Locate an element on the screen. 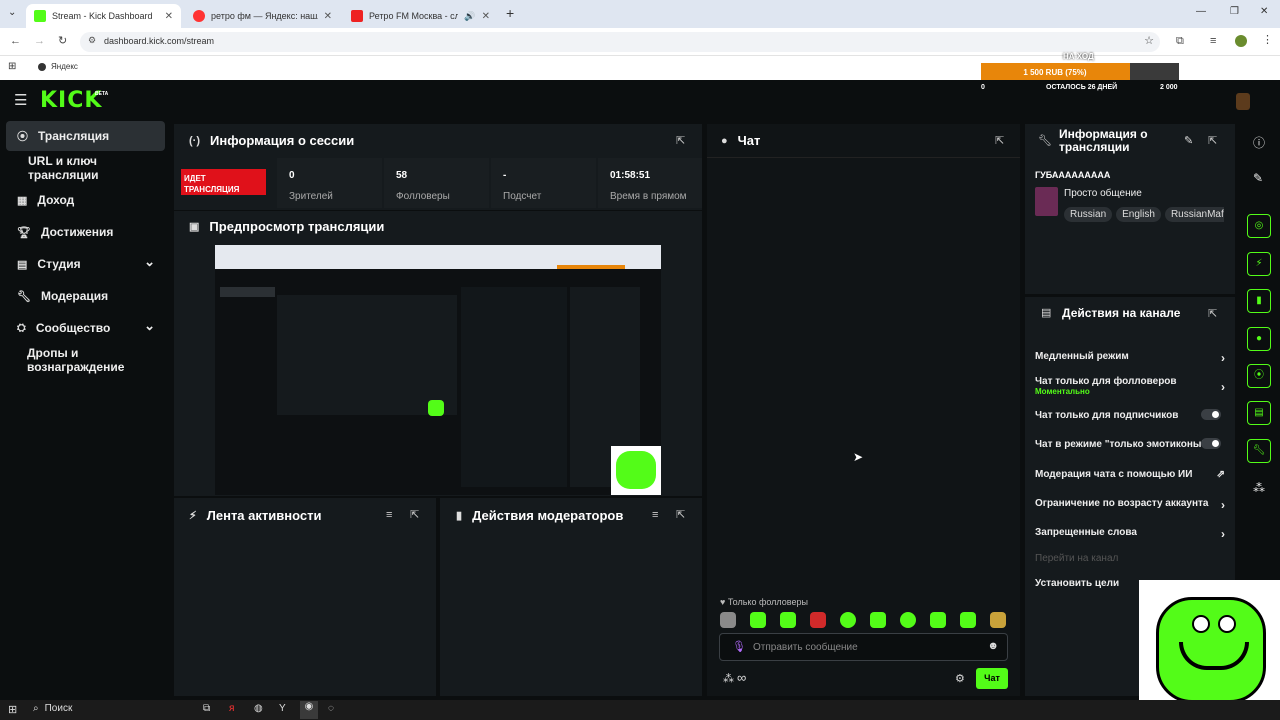 This screenshot has width=1280, height=720. bookmark-star-icon: ☆ is located at coordinates (1149, 40).